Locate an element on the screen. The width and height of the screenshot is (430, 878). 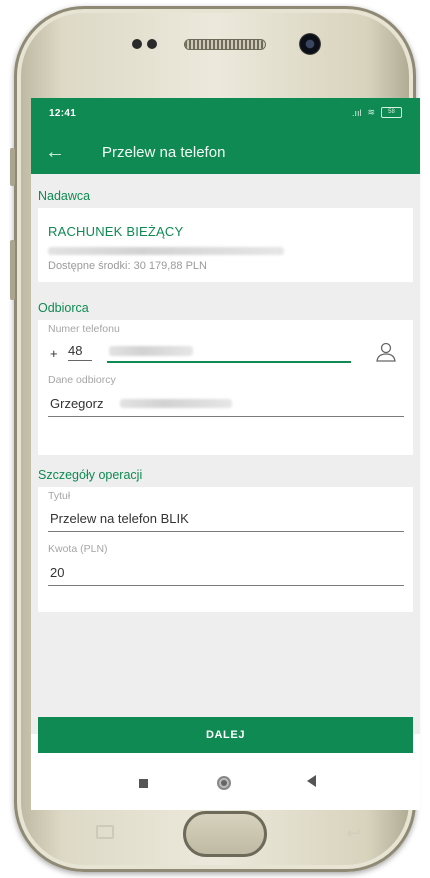
title-input: Przelew na telefon BLIK is located at coordinates (226, 520).